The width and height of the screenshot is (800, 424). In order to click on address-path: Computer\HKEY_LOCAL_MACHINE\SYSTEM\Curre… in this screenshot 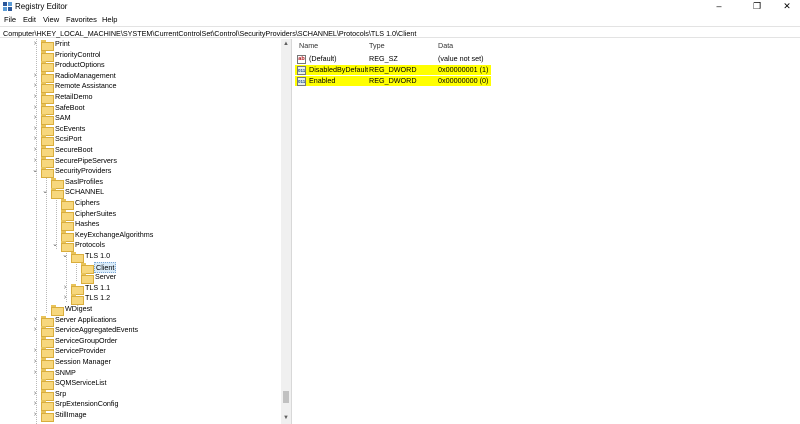, I will do `click(209, 33)`.